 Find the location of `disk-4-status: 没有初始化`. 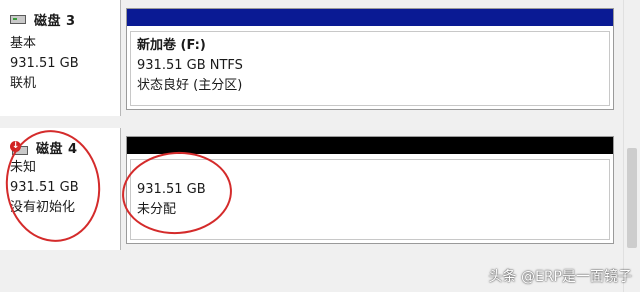

disk-4-status: 没有初始化 is located at coordinates (43, 207).